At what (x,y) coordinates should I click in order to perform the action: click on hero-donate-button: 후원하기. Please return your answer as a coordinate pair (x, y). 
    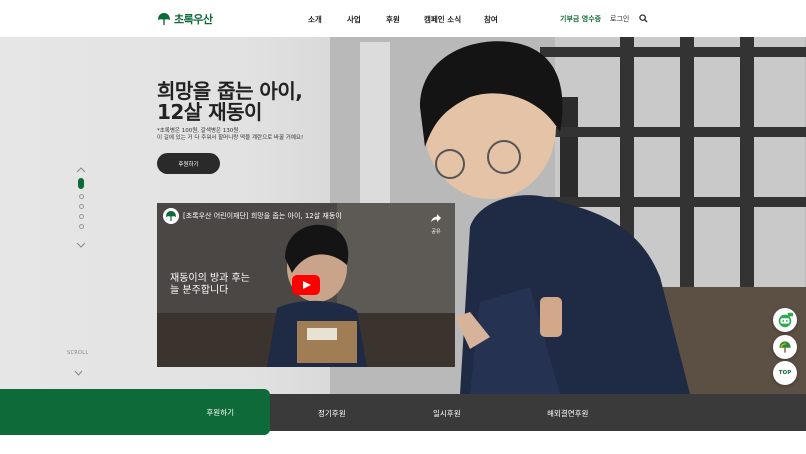
    Looking at the image, I should click on (188, 163).